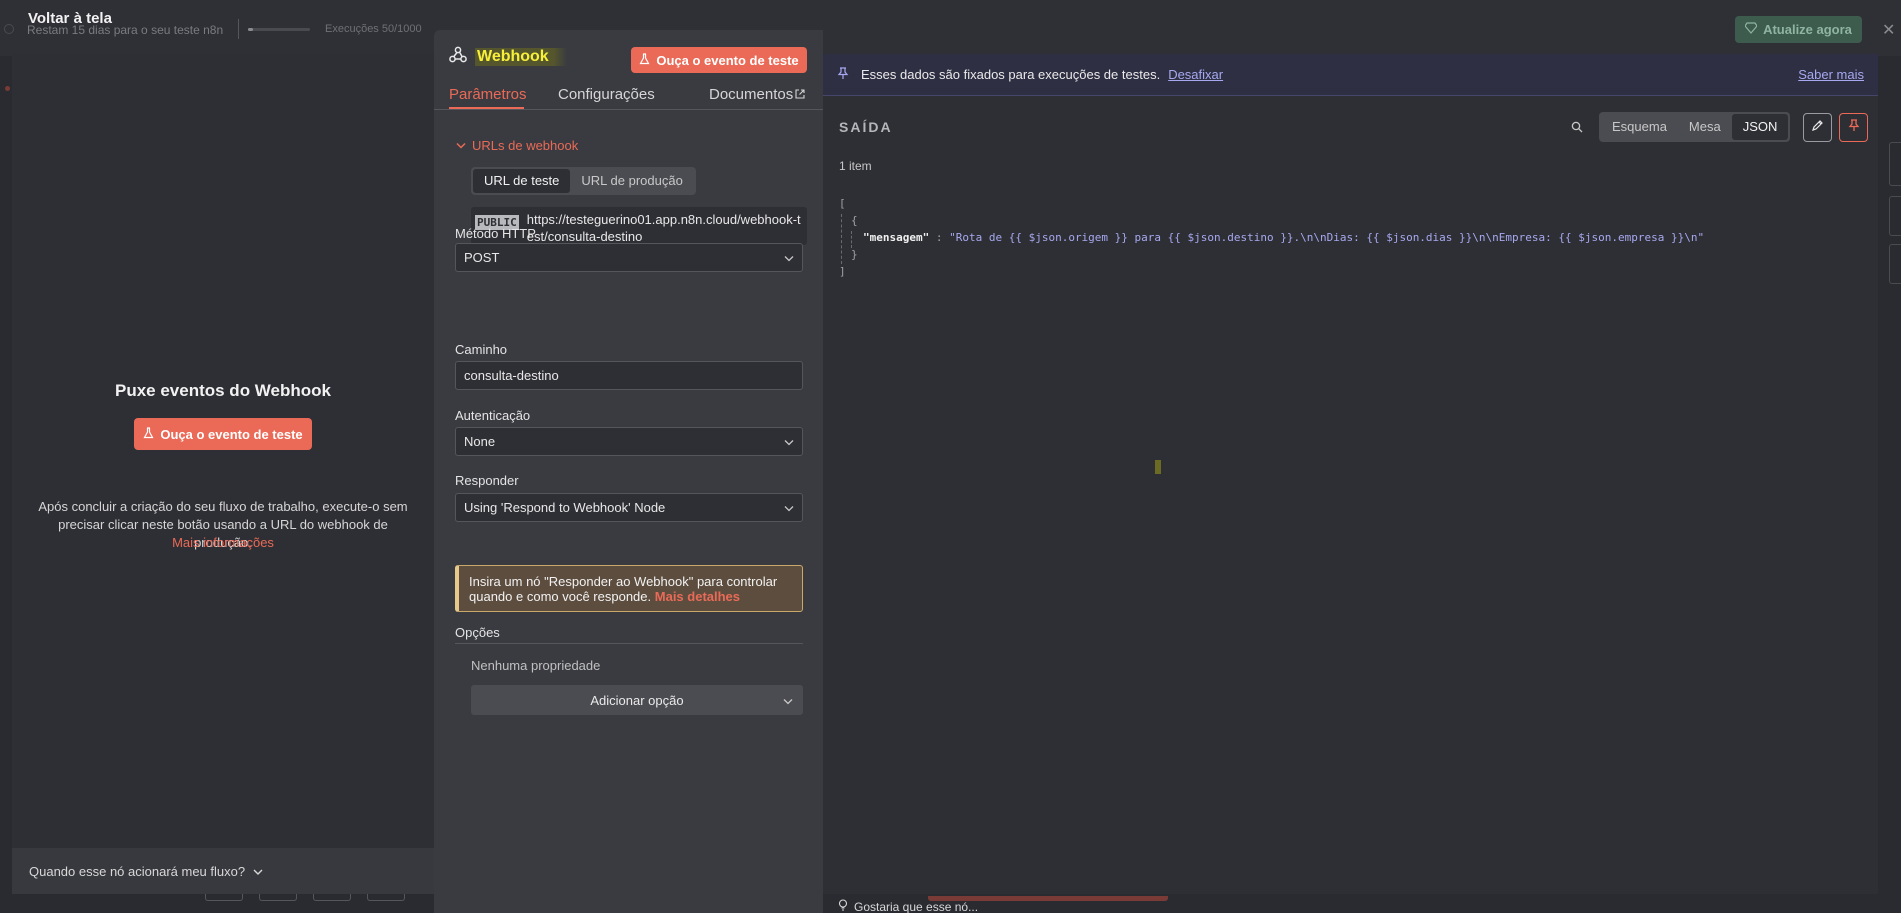 This screenshot has width=1901, height=913. I want to click on output-view-toggle: Esquema Mesa JSON, so click(1695, 127).